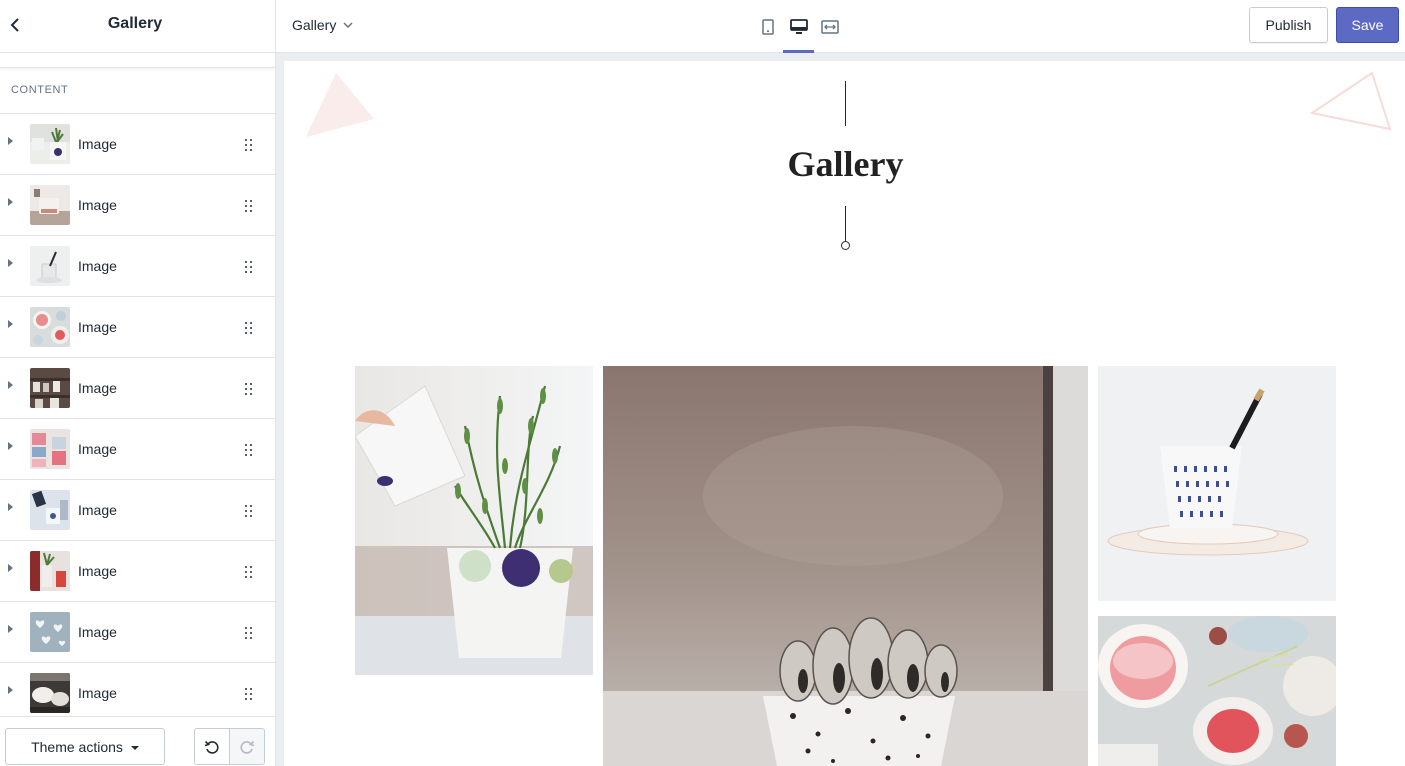  What do you see at coordinates (135, 23) in the screenshot?
I see `sidebar-title: Gallery` at bounding box center [135, 23].